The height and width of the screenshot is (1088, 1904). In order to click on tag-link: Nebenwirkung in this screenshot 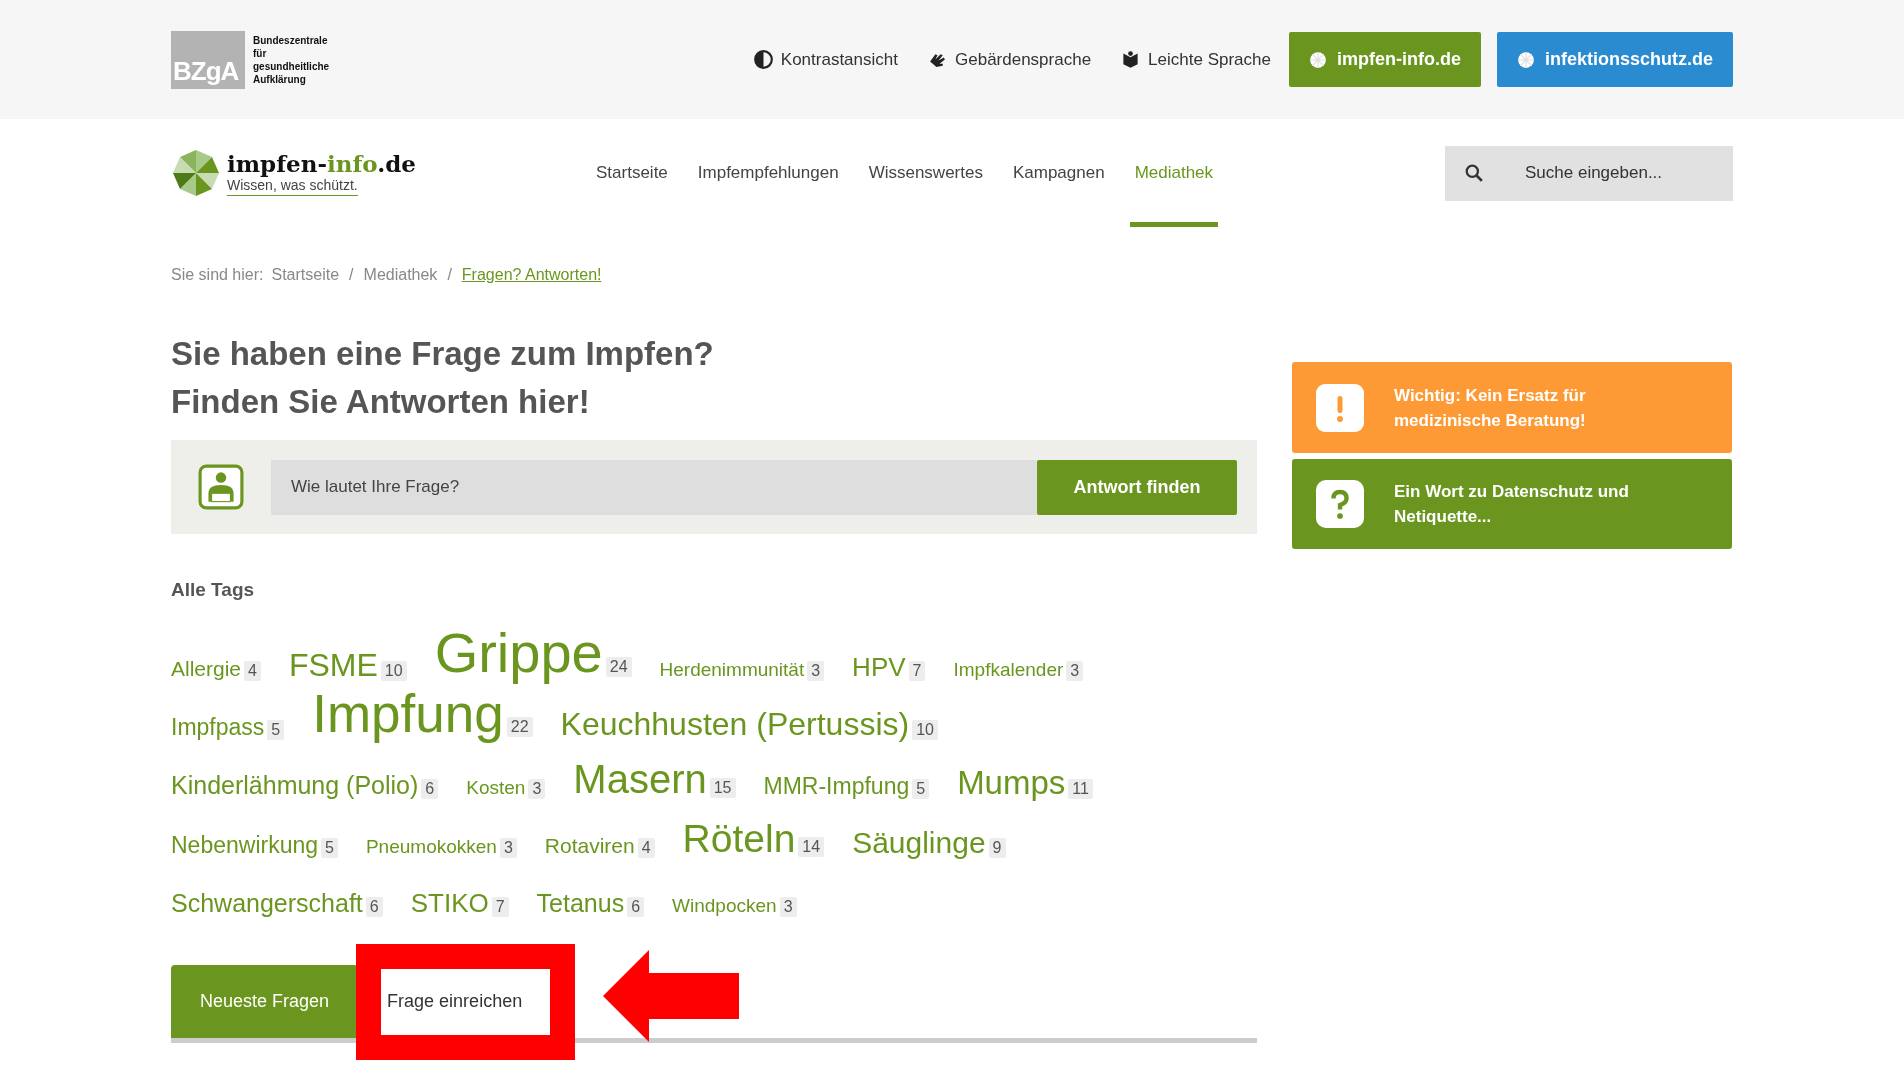, I will do `click(245, 845)`.